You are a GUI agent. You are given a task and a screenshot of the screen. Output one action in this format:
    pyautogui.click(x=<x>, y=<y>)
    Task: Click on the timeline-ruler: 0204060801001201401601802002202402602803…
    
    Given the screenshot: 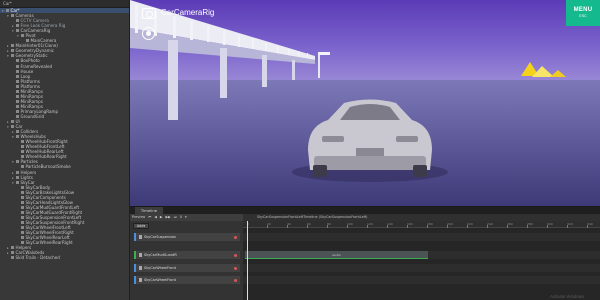 What is the action you would take?
    pyautogui.click(x=421, y=224)
    